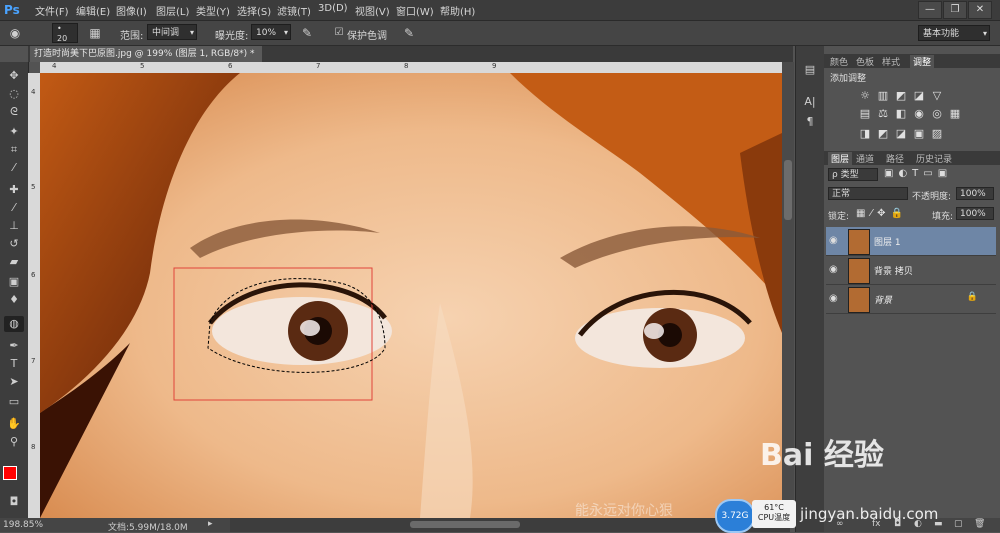  I want to click on tab-history: 历史记录, so click(934, 158).